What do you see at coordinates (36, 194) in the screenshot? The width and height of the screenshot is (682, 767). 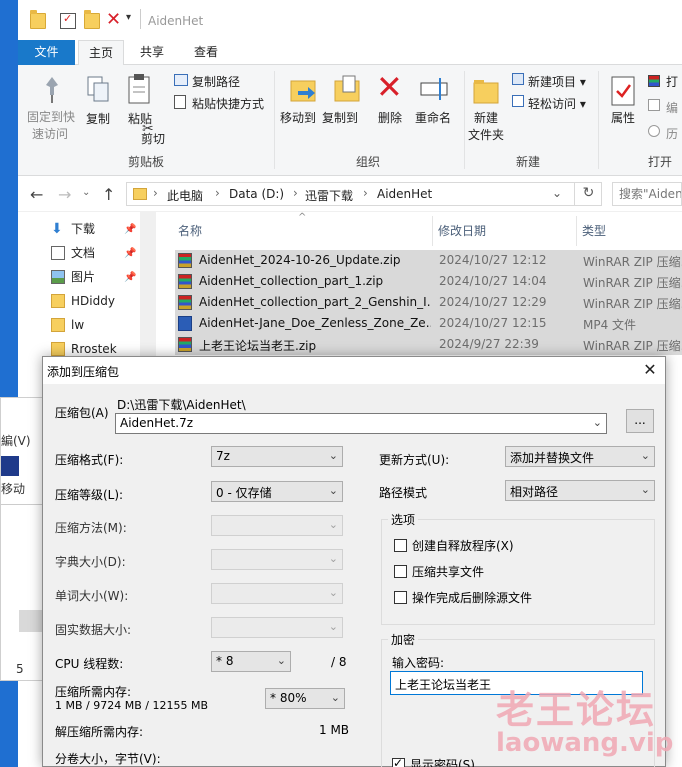 I see `back-icon: ←` at bounding box center [36, 194].